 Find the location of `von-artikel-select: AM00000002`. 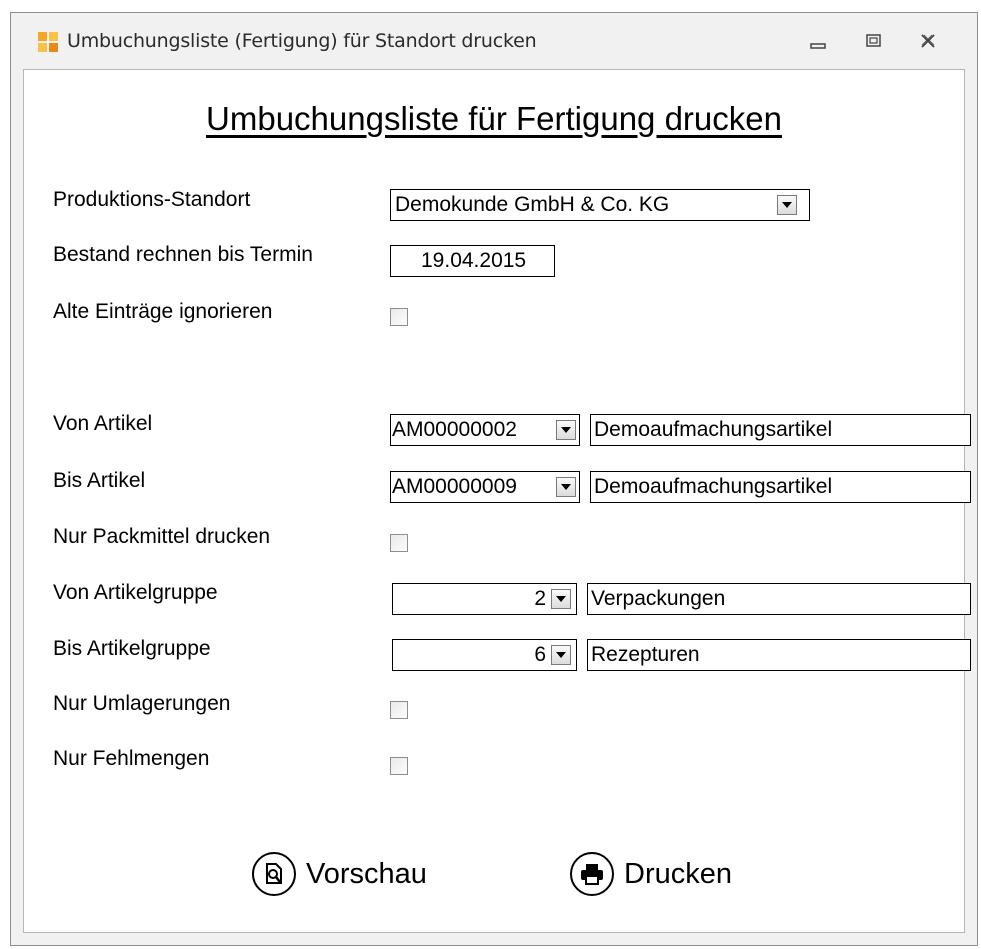

von-artikel-select: AM00000002 is located at coordinates (485, 430).